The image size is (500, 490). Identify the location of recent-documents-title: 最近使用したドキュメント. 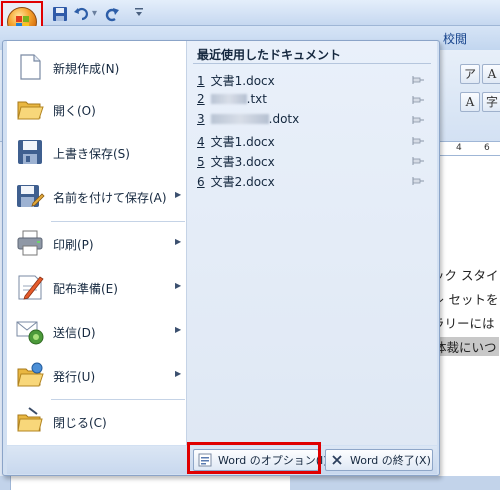
(269, 55).